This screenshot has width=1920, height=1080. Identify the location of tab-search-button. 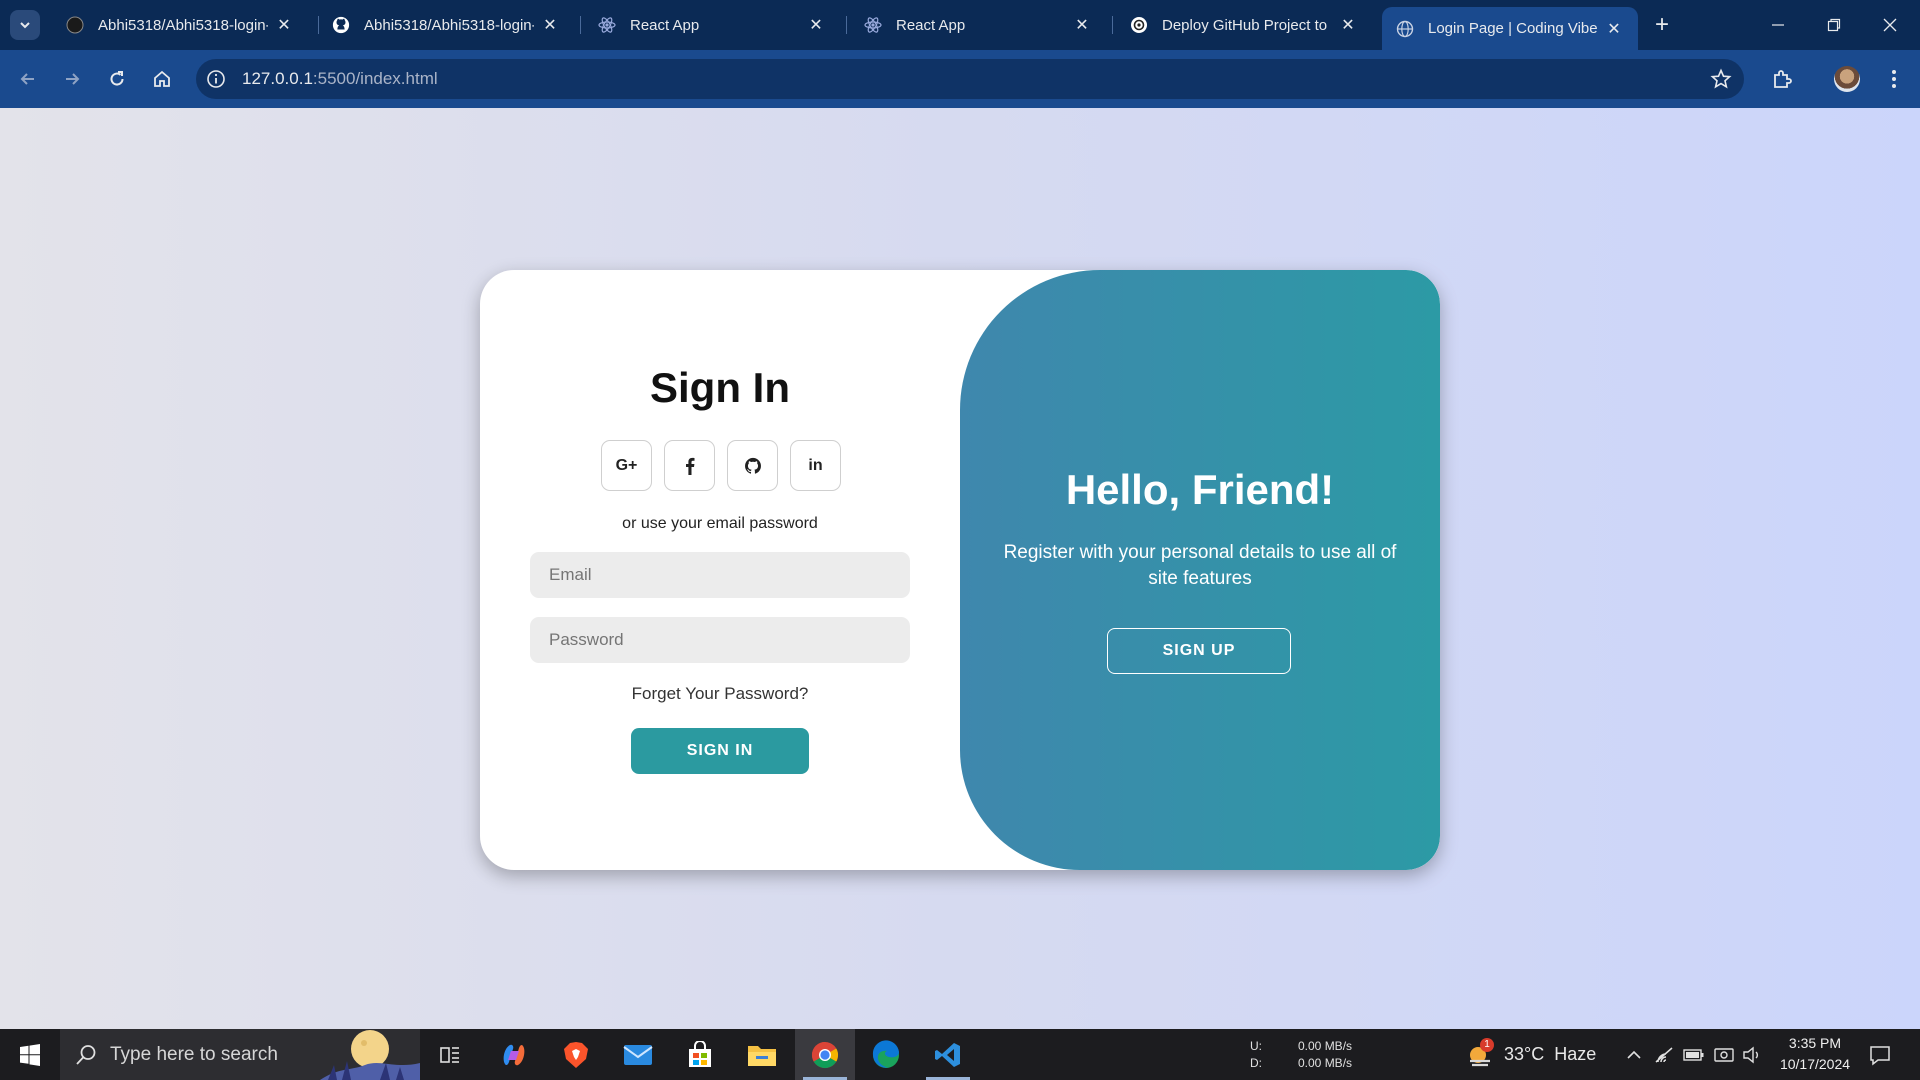
(25, 25).